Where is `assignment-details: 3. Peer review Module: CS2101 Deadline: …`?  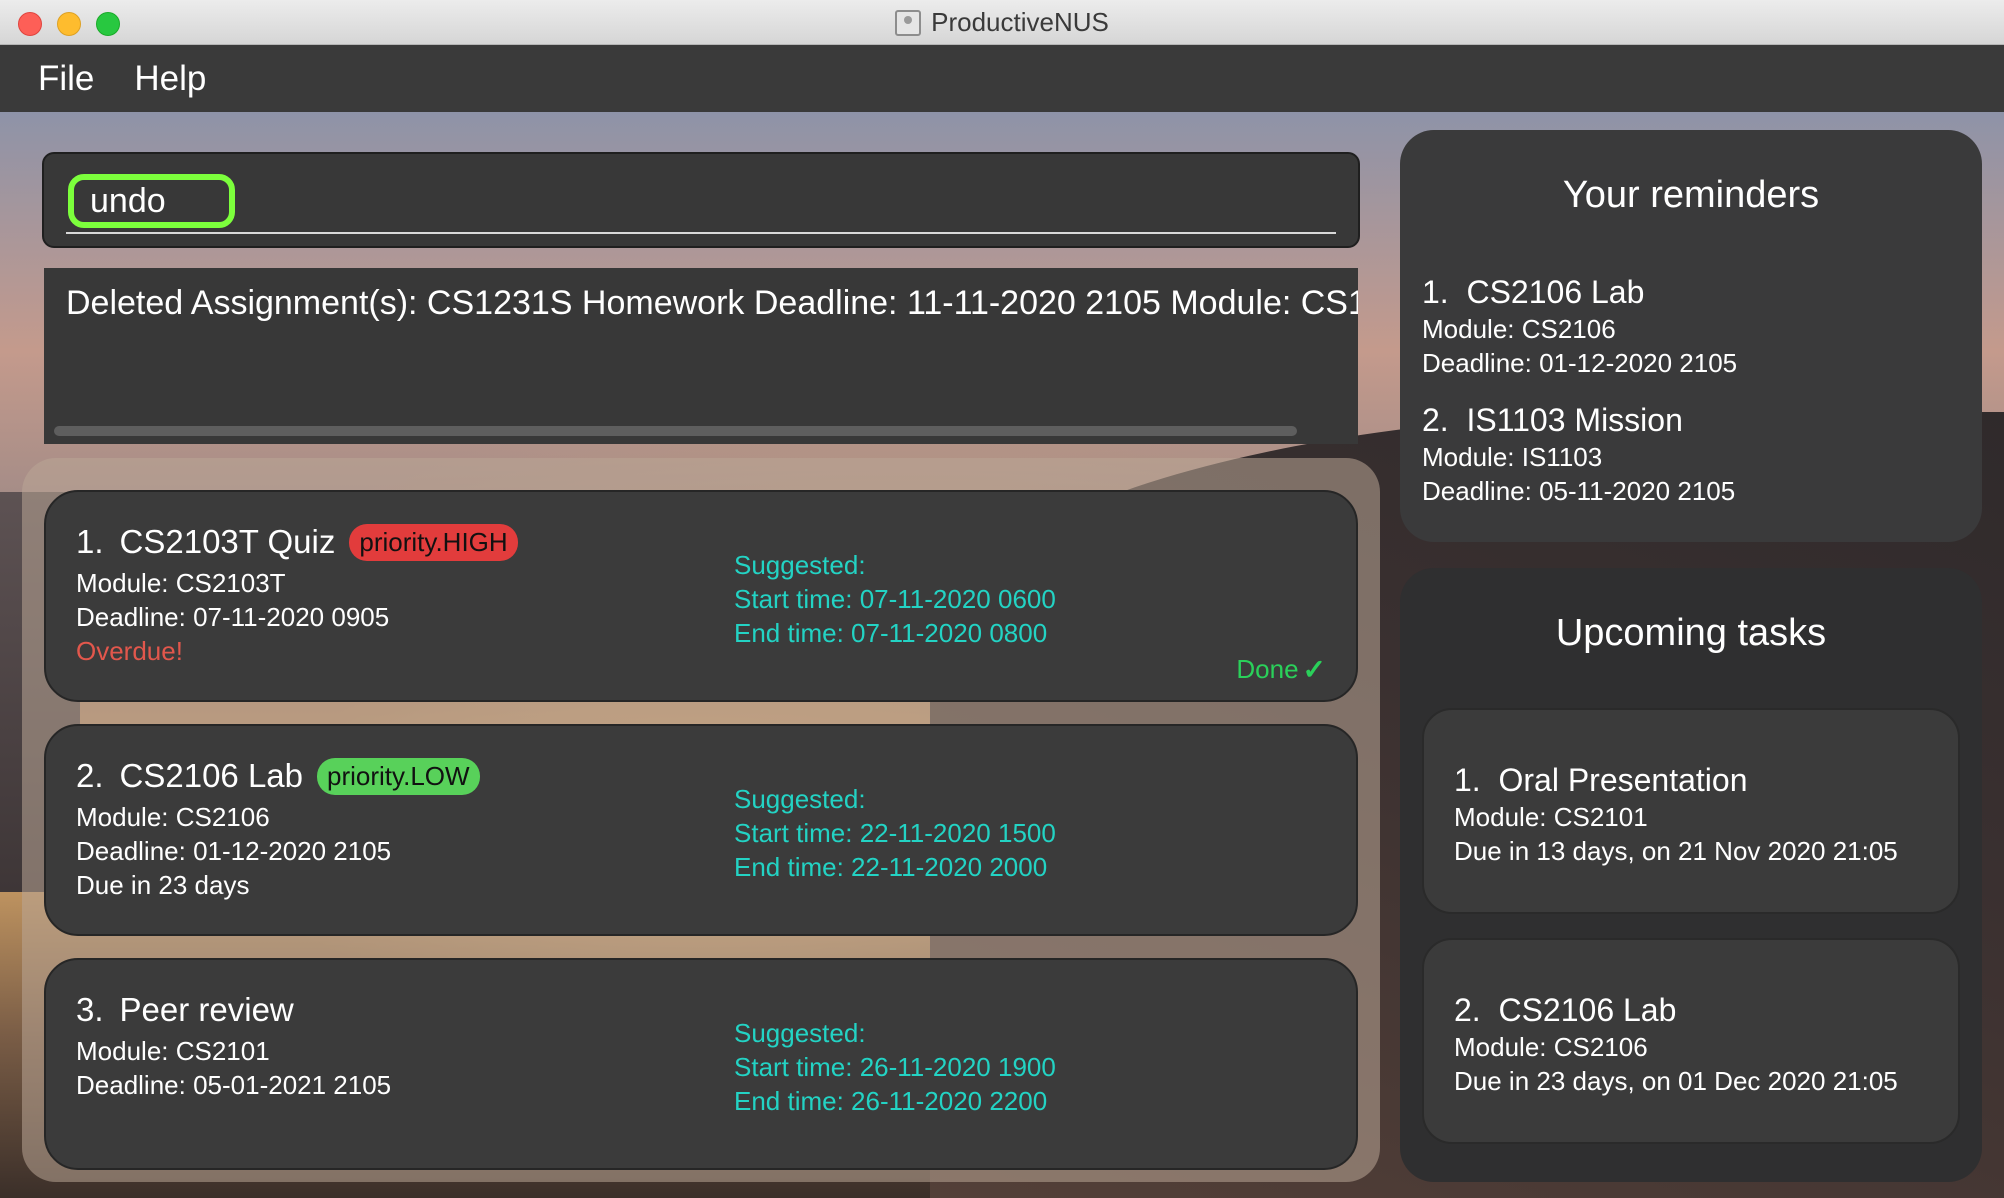 assignment-details: 3. Peer review Module: CS2101 Deadline: … is located at coordinates (233, 1044).